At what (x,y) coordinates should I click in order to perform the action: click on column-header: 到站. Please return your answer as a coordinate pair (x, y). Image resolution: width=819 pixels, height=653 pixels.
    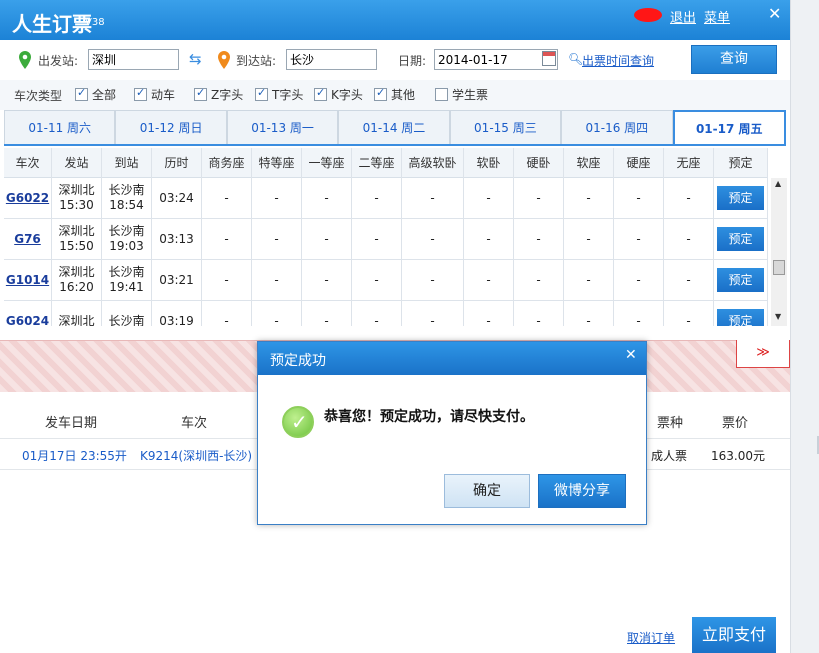
    Looking at the image, I should click on (127, 163).